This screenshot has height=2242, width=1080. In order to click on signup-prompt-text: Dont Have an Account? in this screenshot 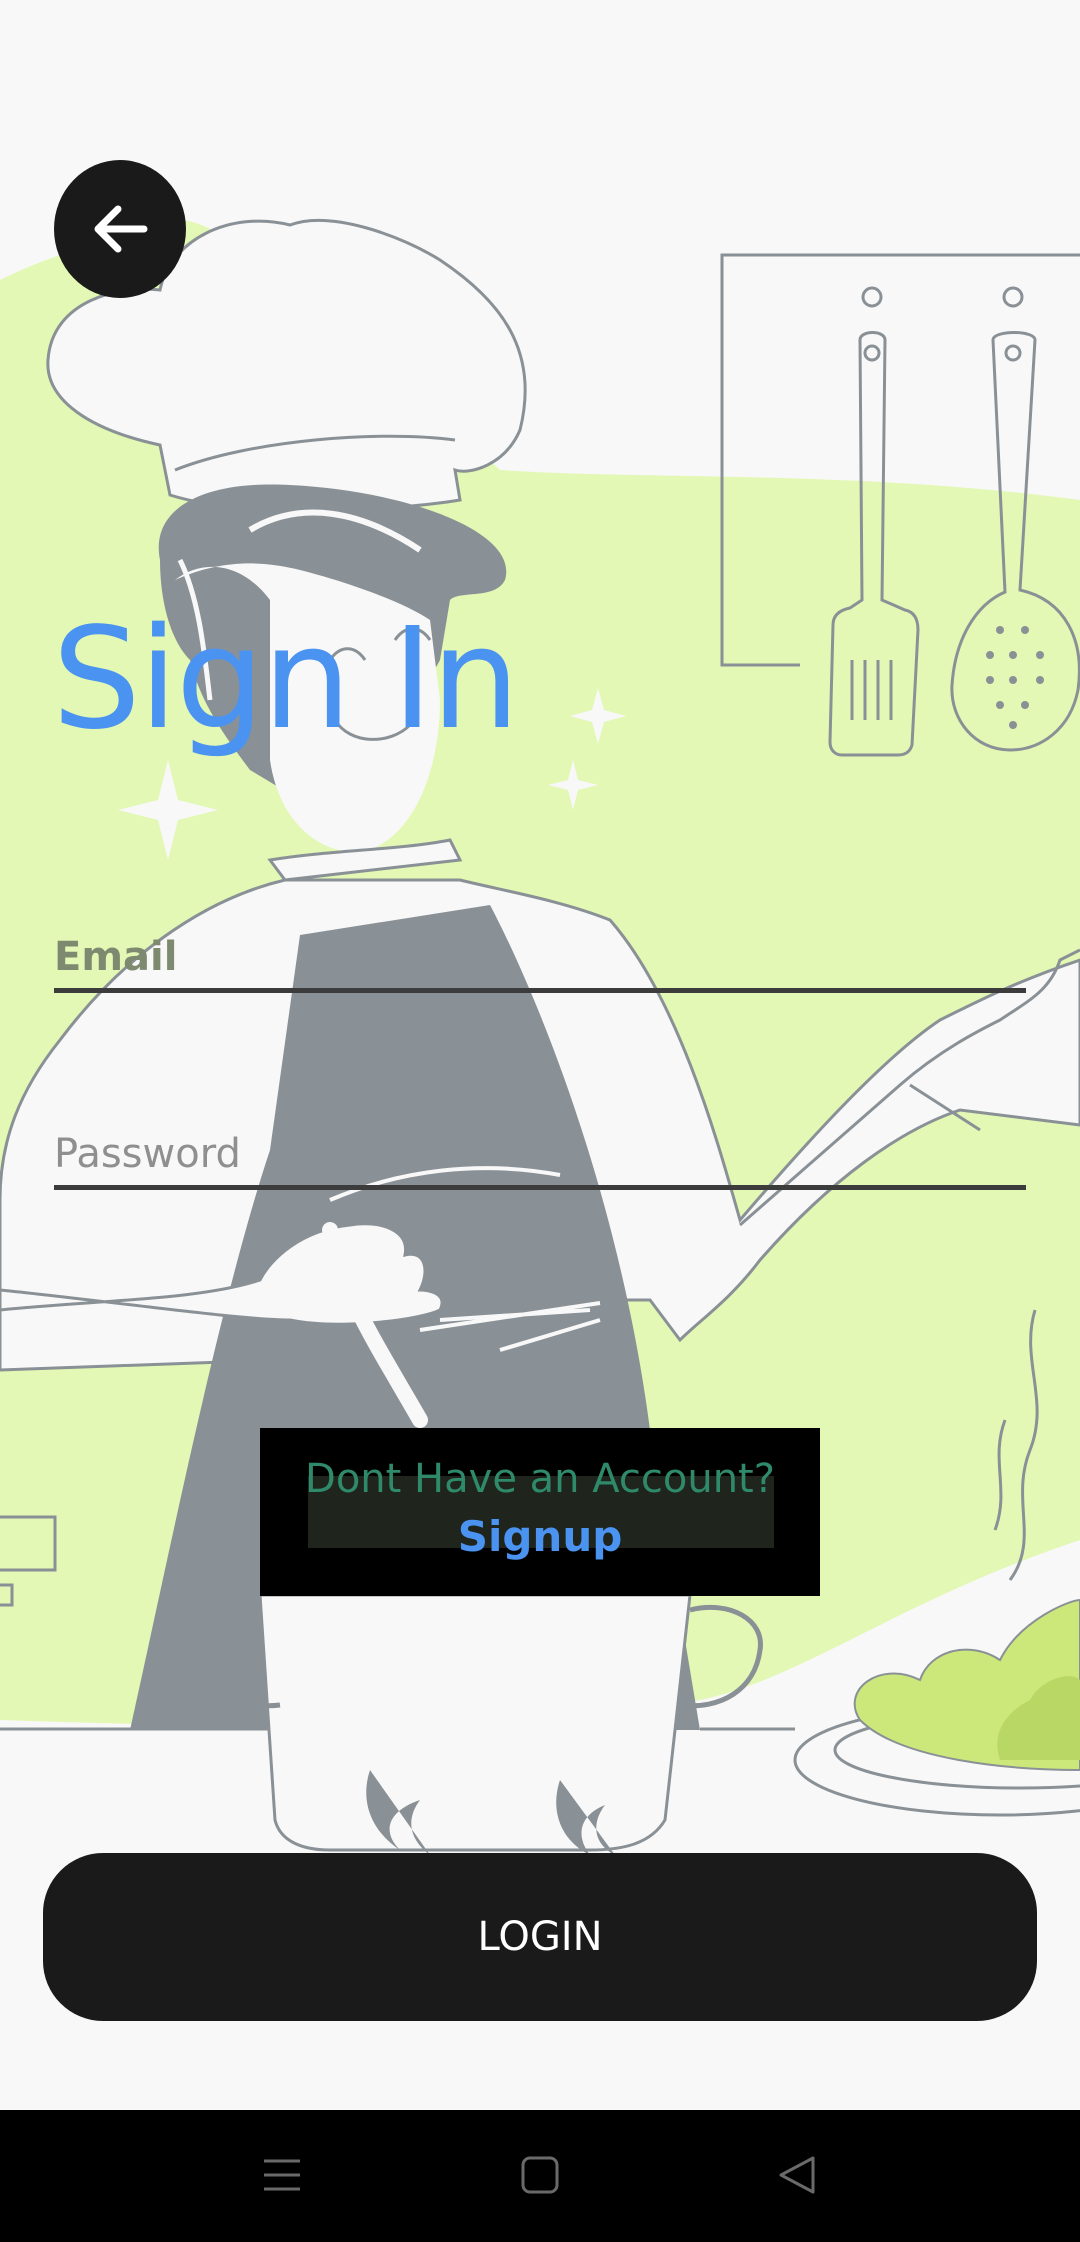, I will do `click(540, 1479)`.